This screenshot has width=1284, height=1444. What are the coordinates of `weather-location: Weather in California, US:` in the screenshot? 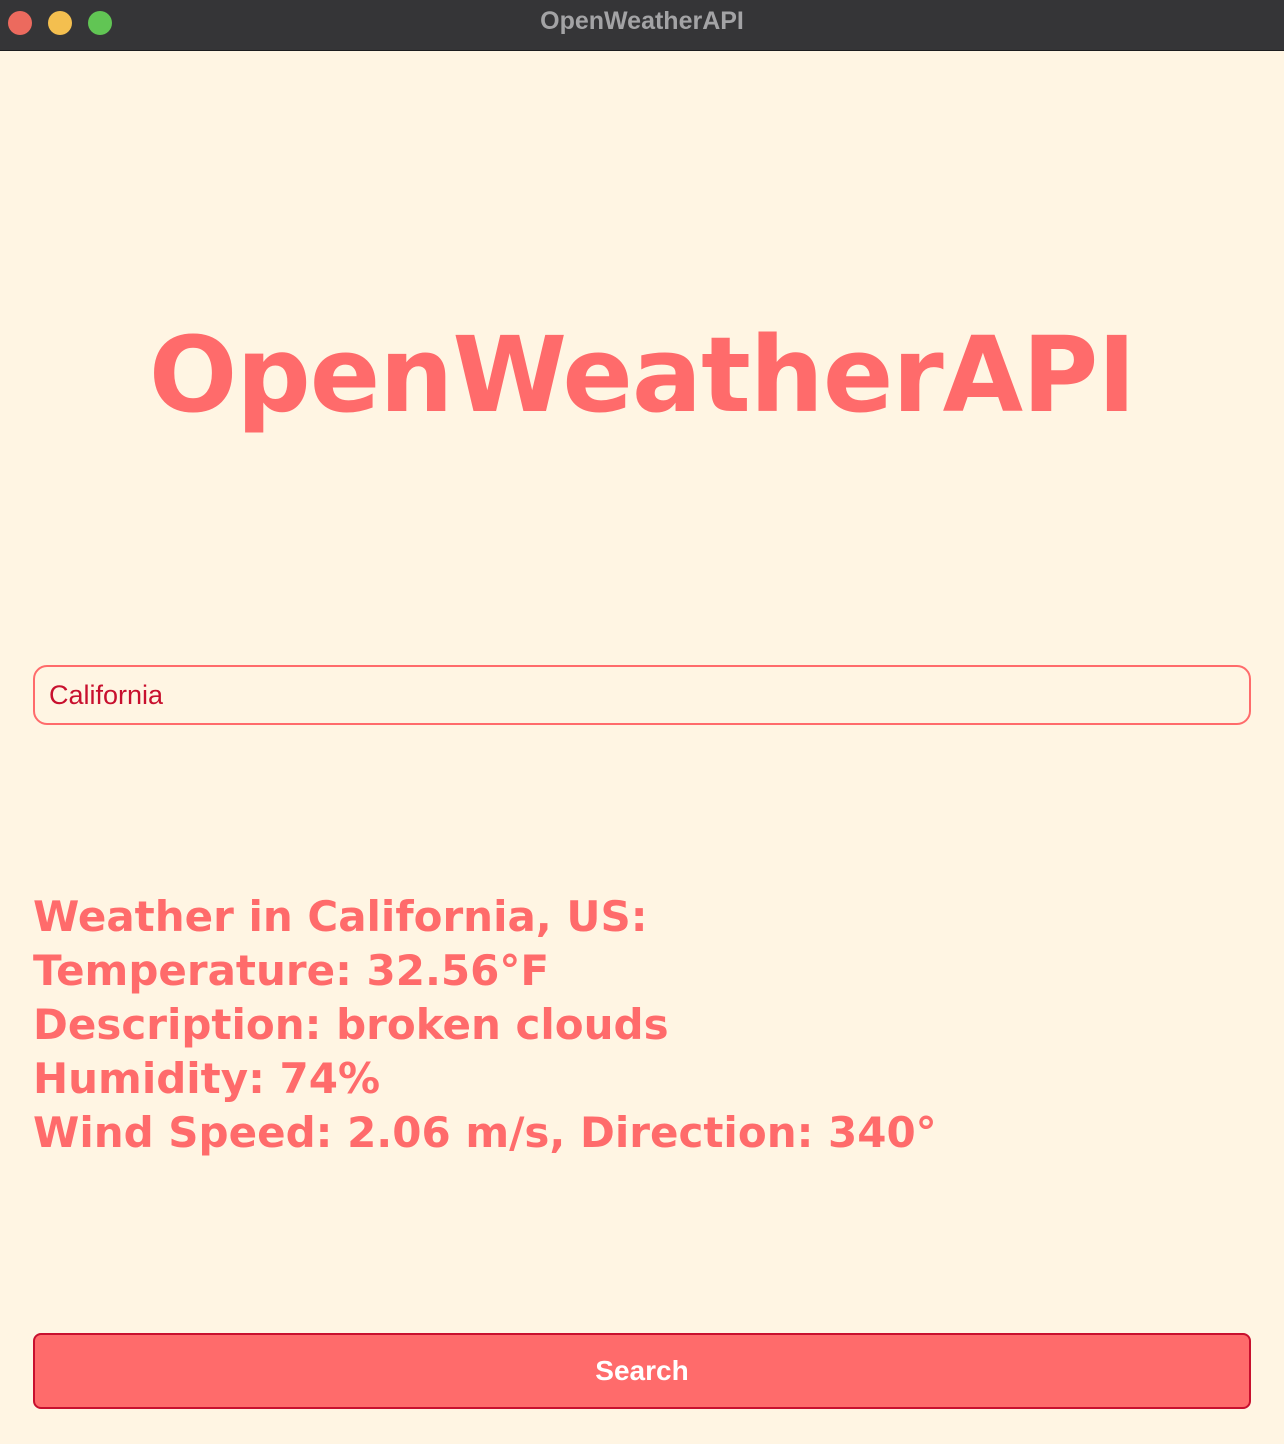 It's located at (340, 916).